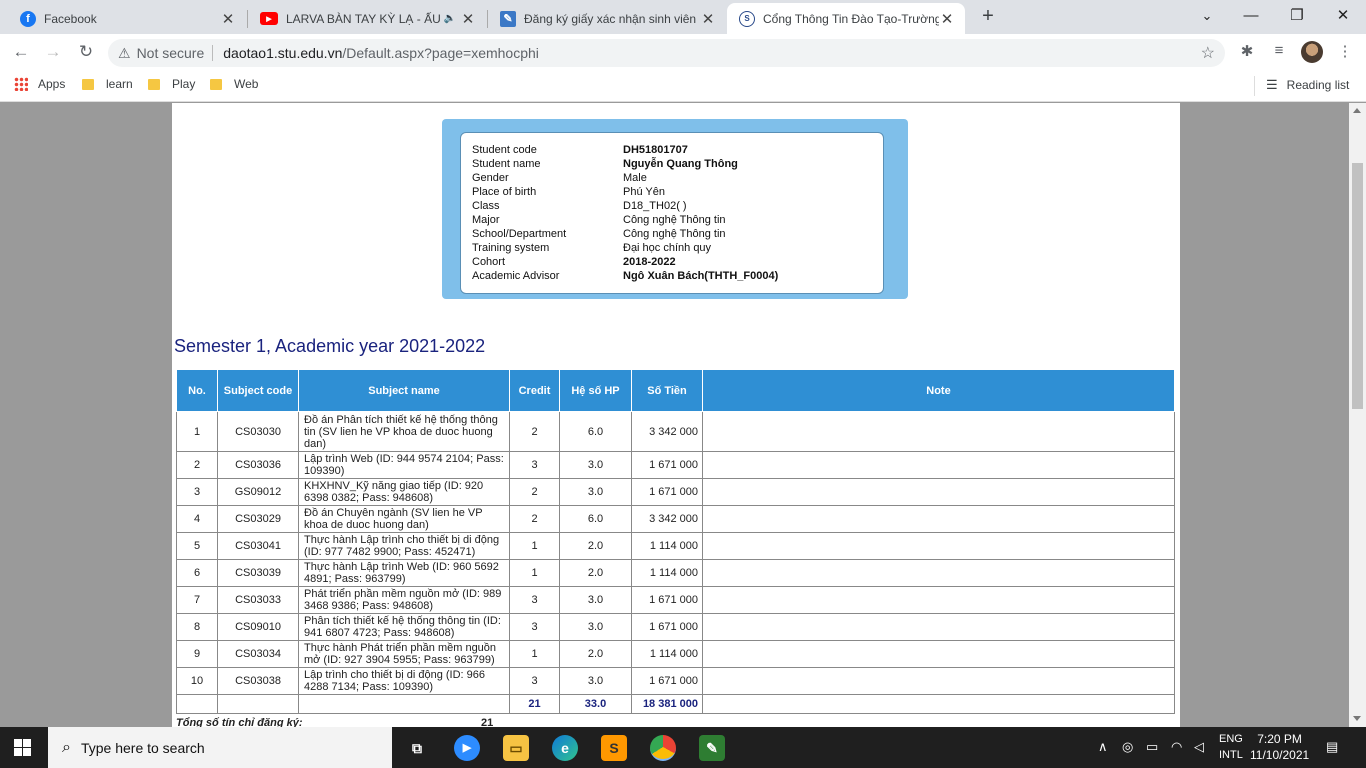  What do you see at coordinates (283, 53) in the screenshot?
I see `url-host: daotao1.stu.edu.vn` at bounding box center [283, 53].